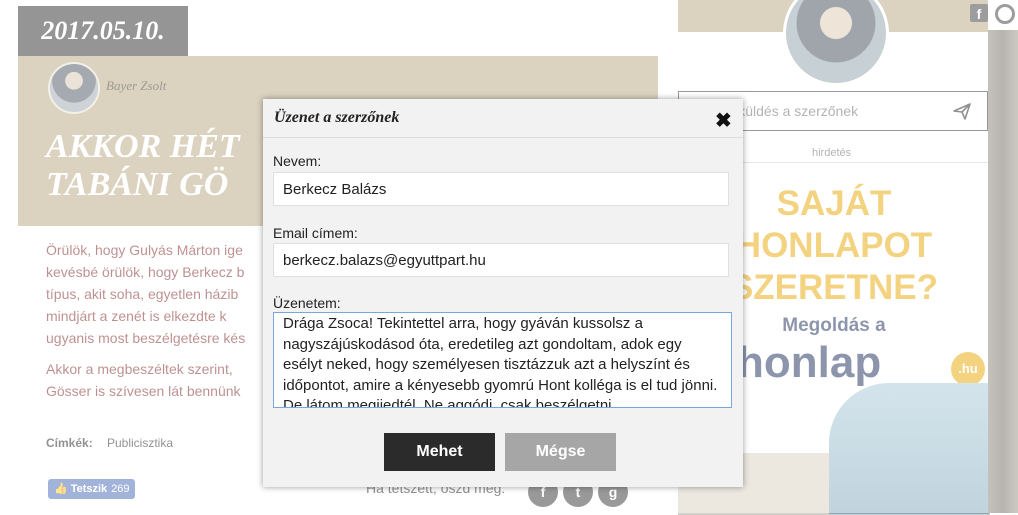 This screenshot has width=1018, height=515. Describe the element at coordinates (307, 303) in the screenshot. I see `message-label: Üzenetem:` at that location.